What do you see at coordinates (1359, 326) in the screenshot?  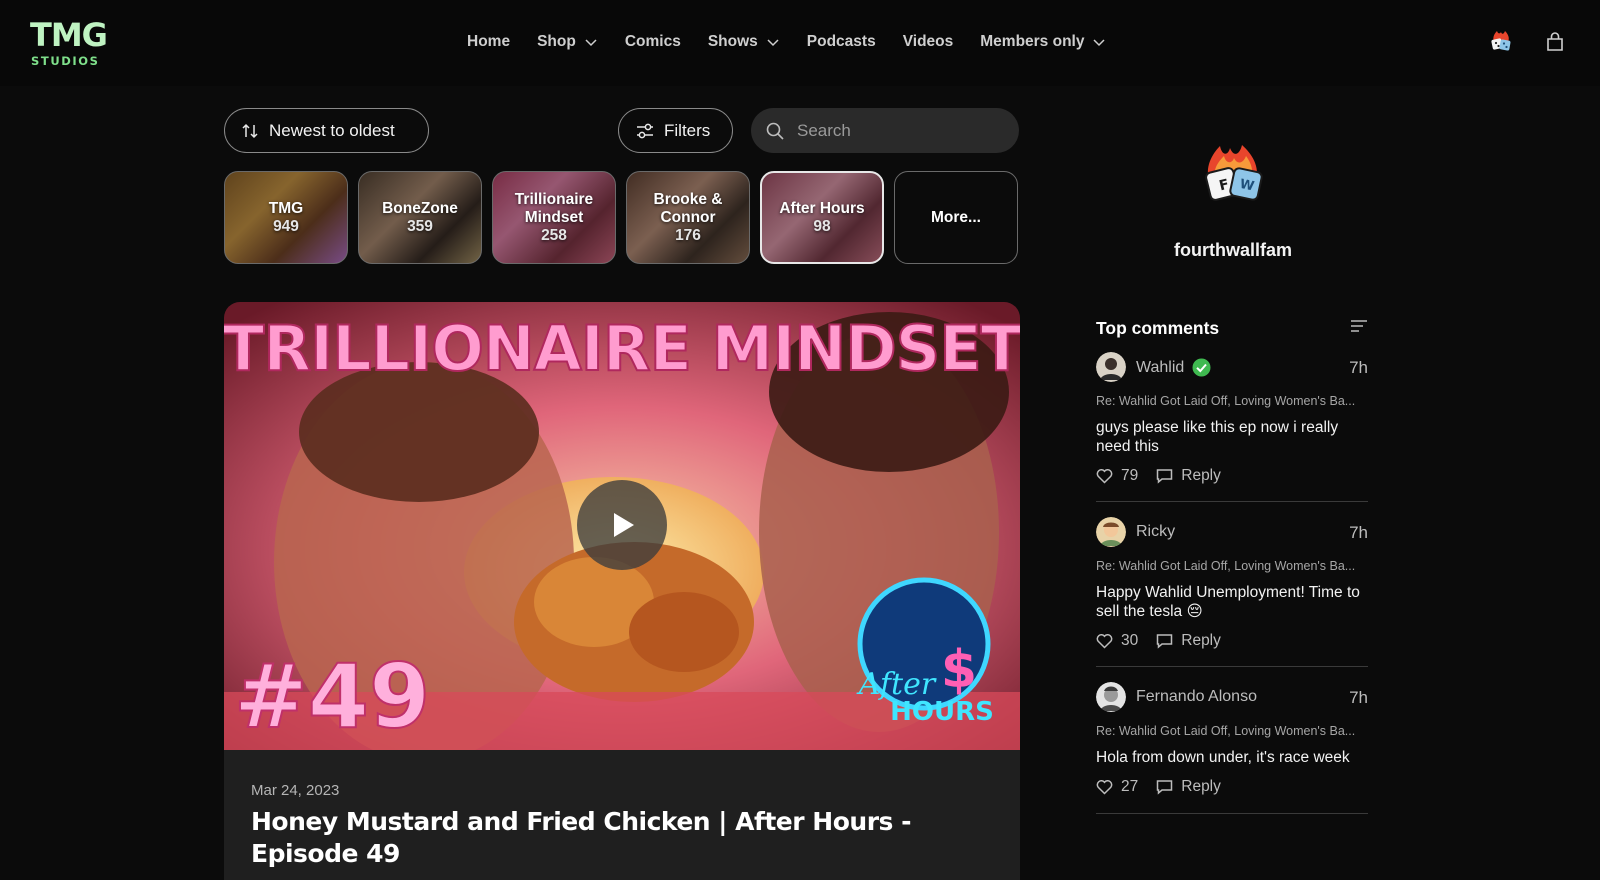 I see `sort-lines-icon` at bounding box center [1359, 326].